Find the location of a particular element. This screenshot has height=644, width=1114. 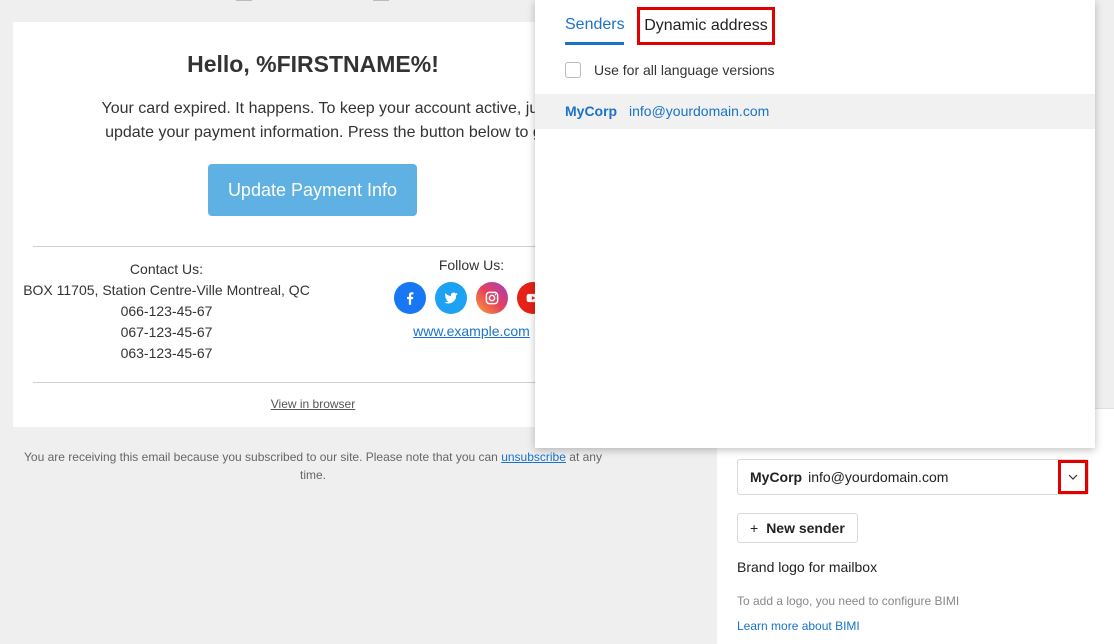

contact-phone: 066-123-45-67 is located at coordinates (166, 311).